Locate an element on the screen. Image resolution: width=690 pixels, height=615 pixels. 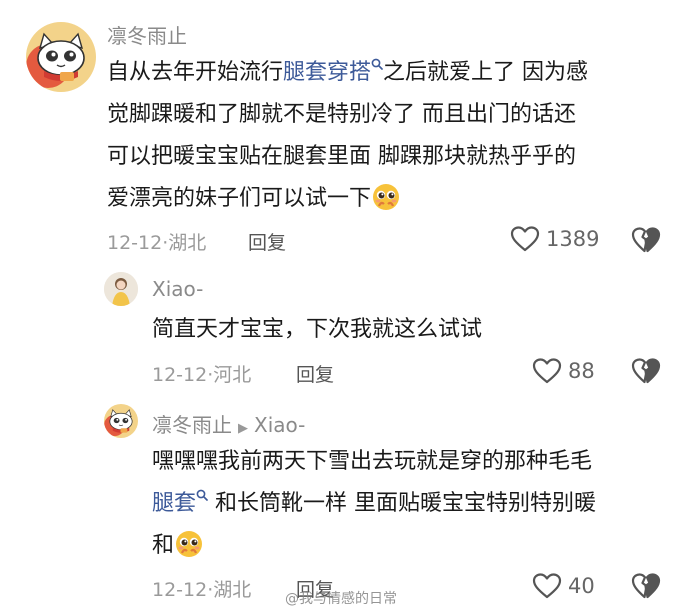
reply-arrow-icon: ▶ is located at coordinates (243, 428).